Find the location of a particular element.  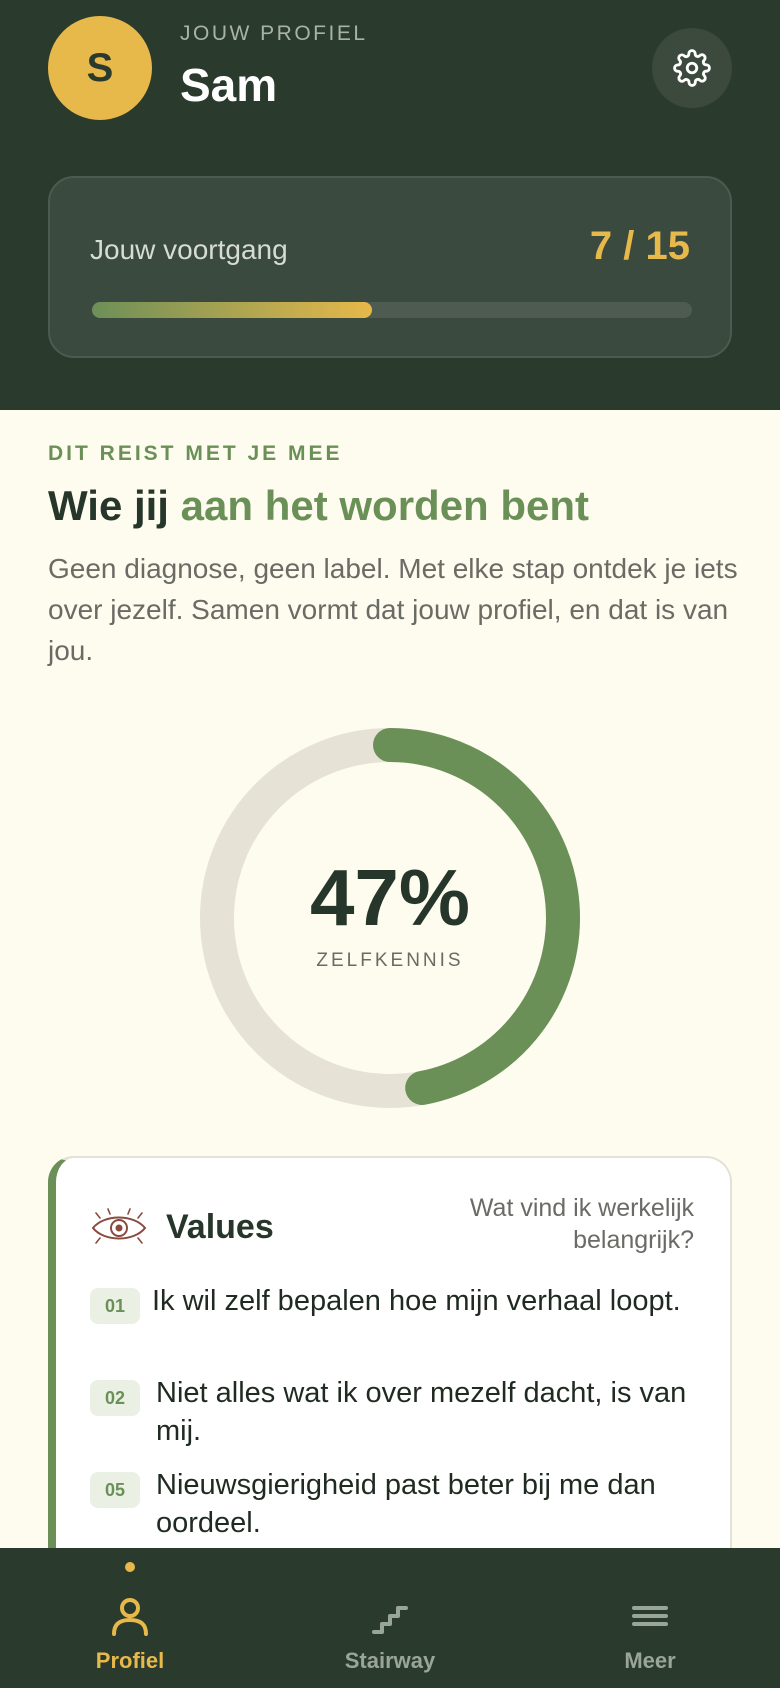

value-number: 01 is located at coordinates (115, 1306).